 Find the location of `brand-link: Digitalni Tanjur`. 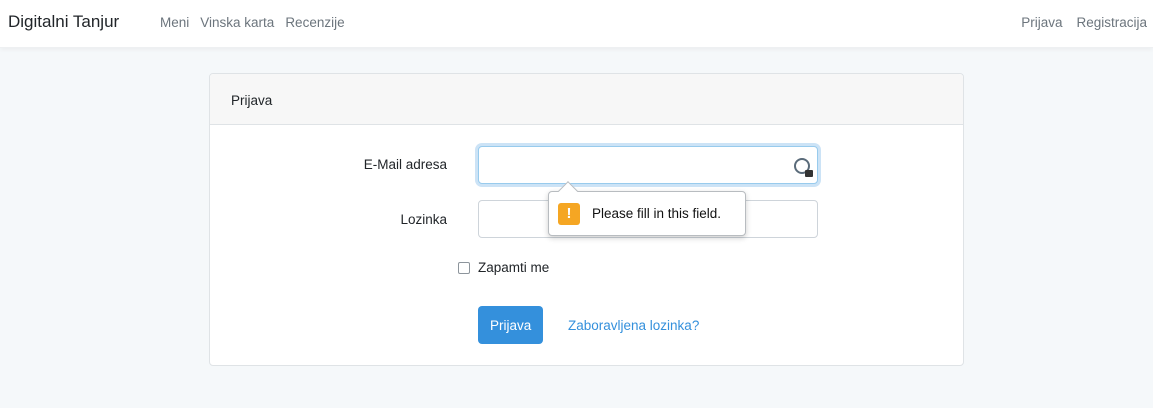

brand-link: Digitalni Tanjur is located at coordinates (63, 22).